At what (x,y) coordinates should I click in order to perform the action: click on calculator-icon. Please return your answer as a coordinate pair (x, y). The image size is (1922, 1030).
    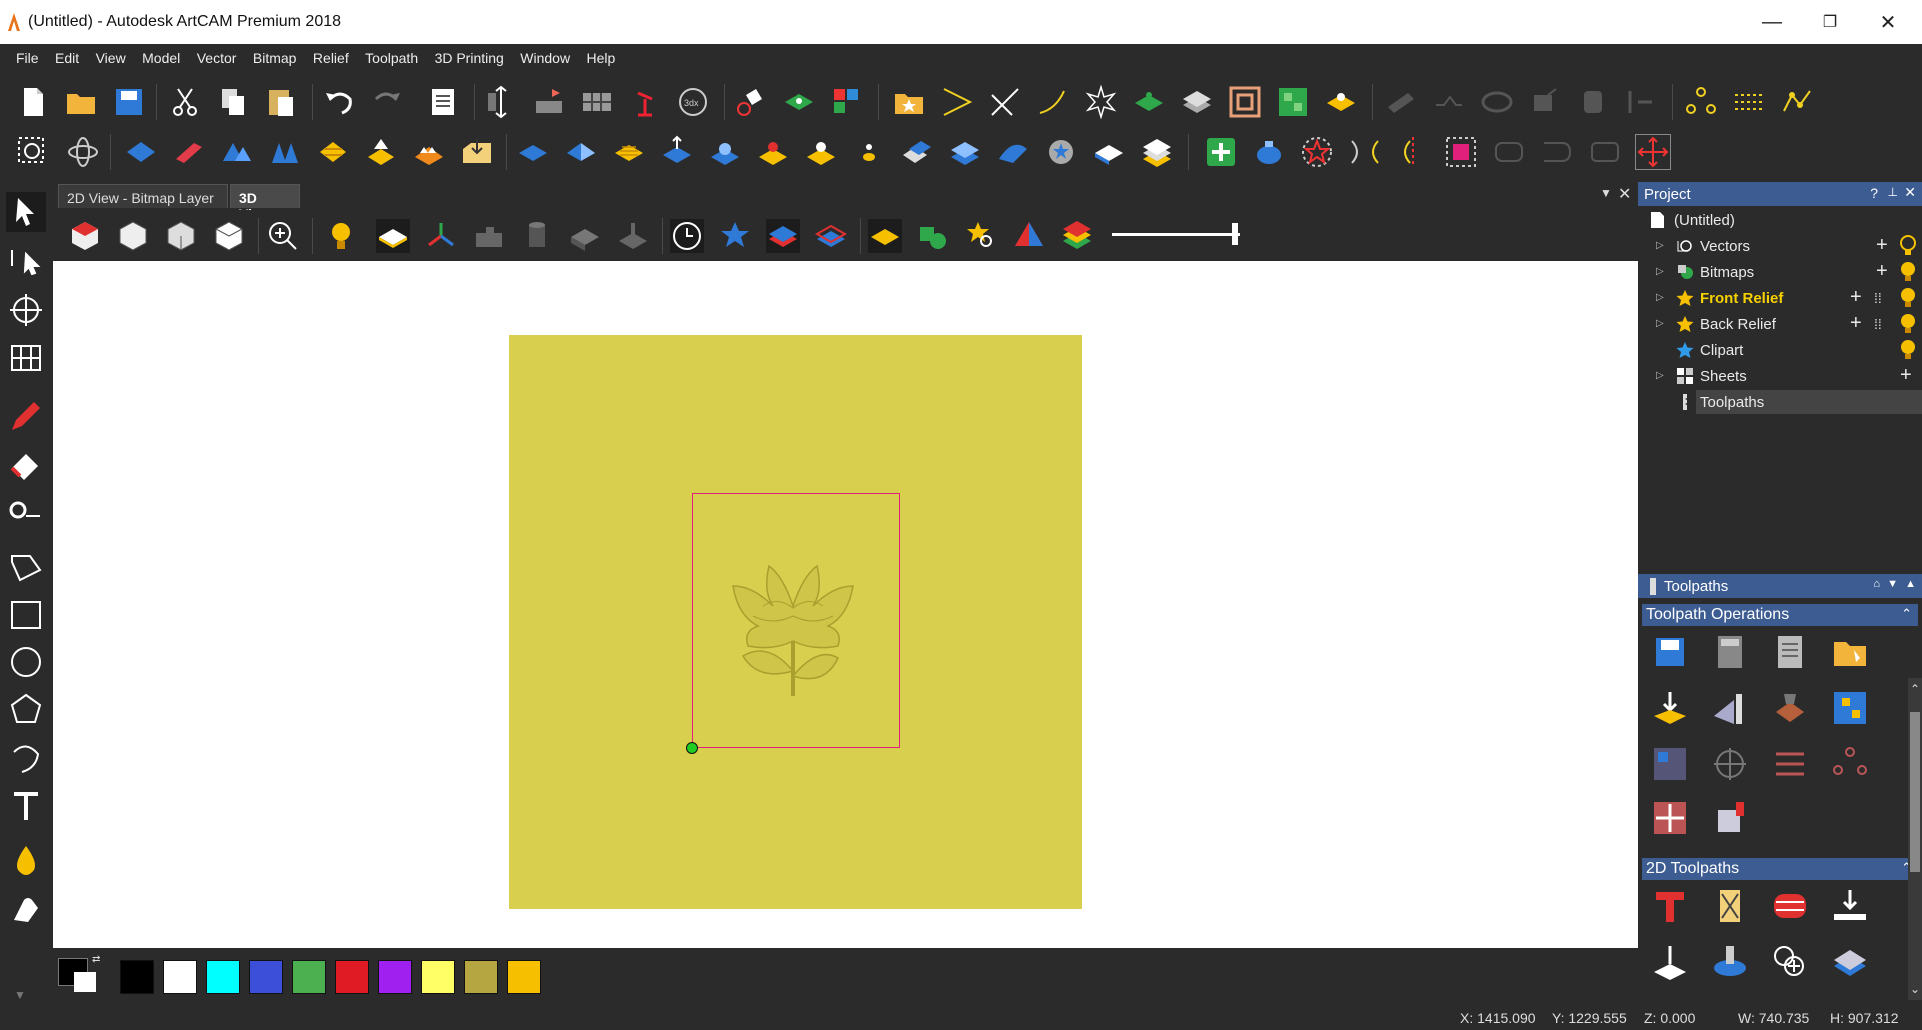
    Looking at the image, I should click on (1730, 652).